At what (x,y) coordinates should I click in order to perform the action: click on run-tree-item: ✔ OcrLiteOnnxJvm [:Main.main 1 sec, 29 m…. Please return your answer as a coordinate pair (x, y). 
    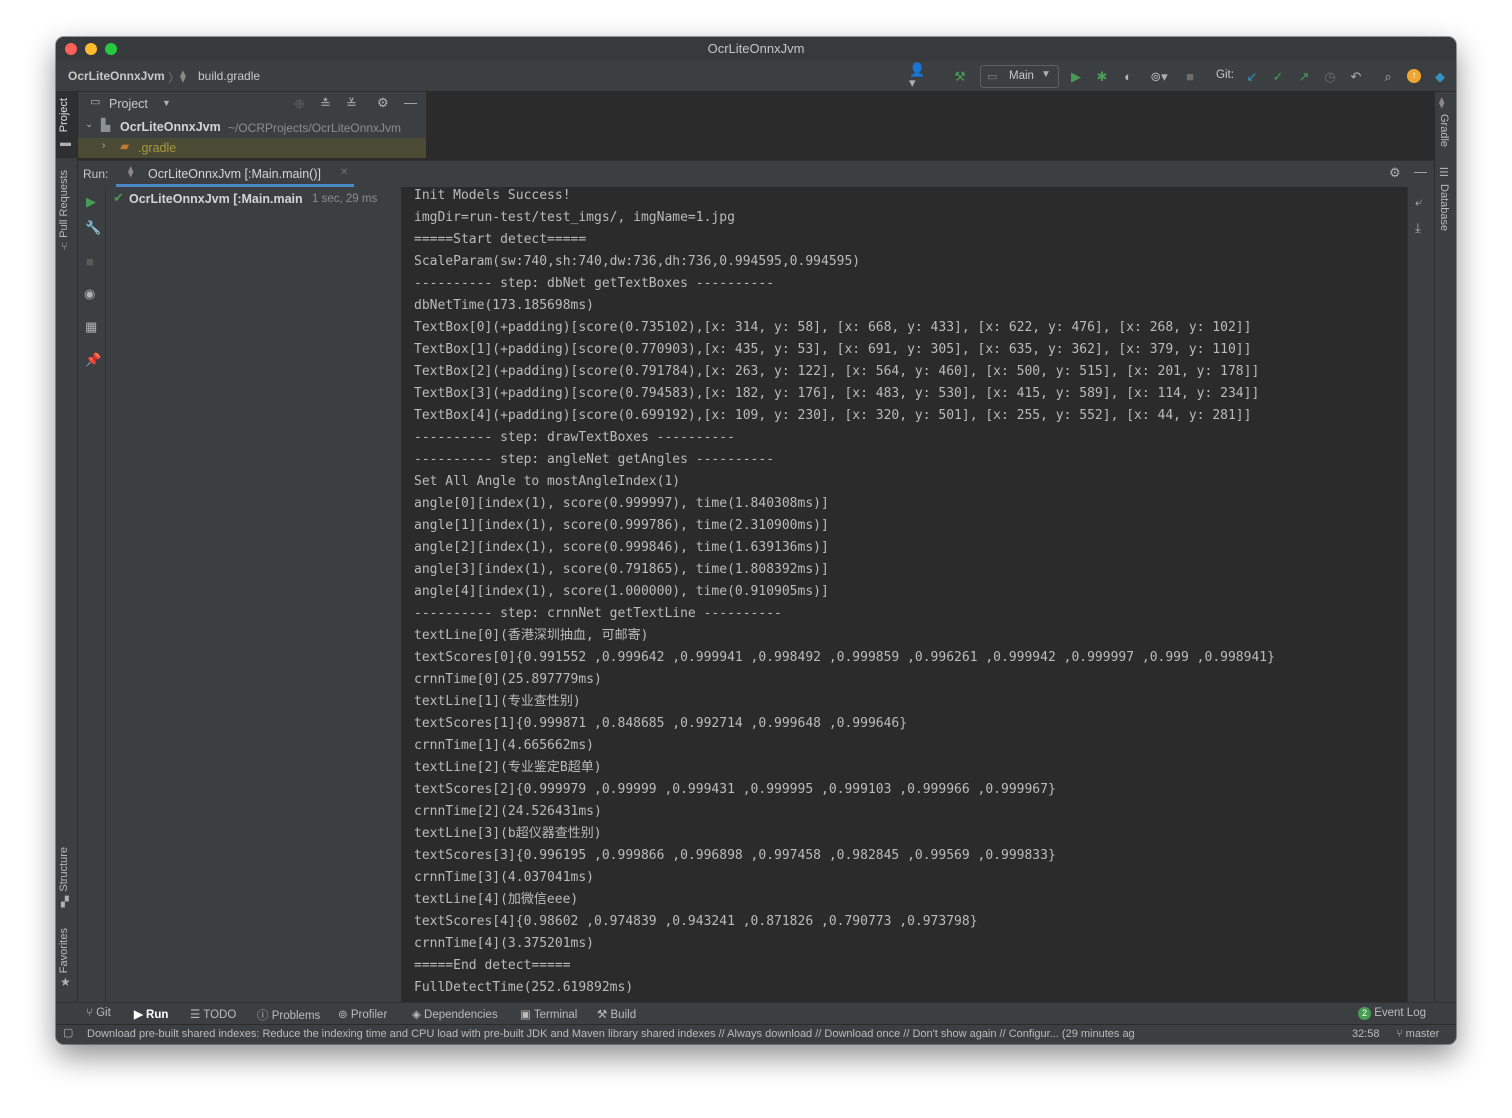
    Looking at the image, I should click on (253, 199).